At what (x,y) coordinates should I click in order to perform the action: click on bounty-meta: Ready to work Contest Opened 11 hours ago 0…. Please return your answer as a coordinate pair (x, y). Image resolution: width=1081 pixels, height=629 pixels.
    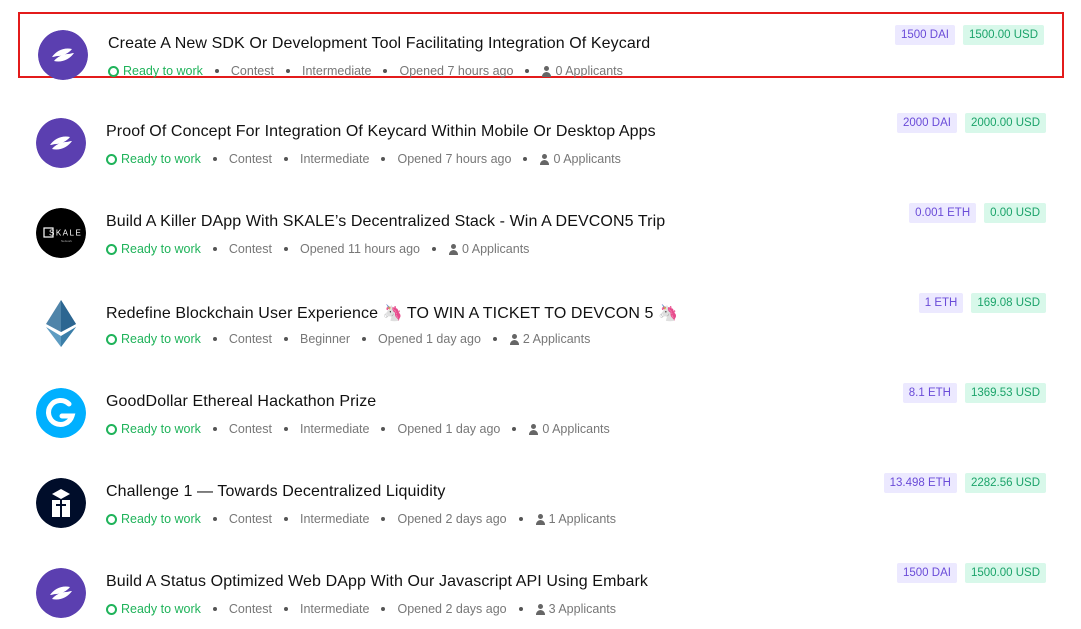
    Looking at the image, I should click on (317, 249).